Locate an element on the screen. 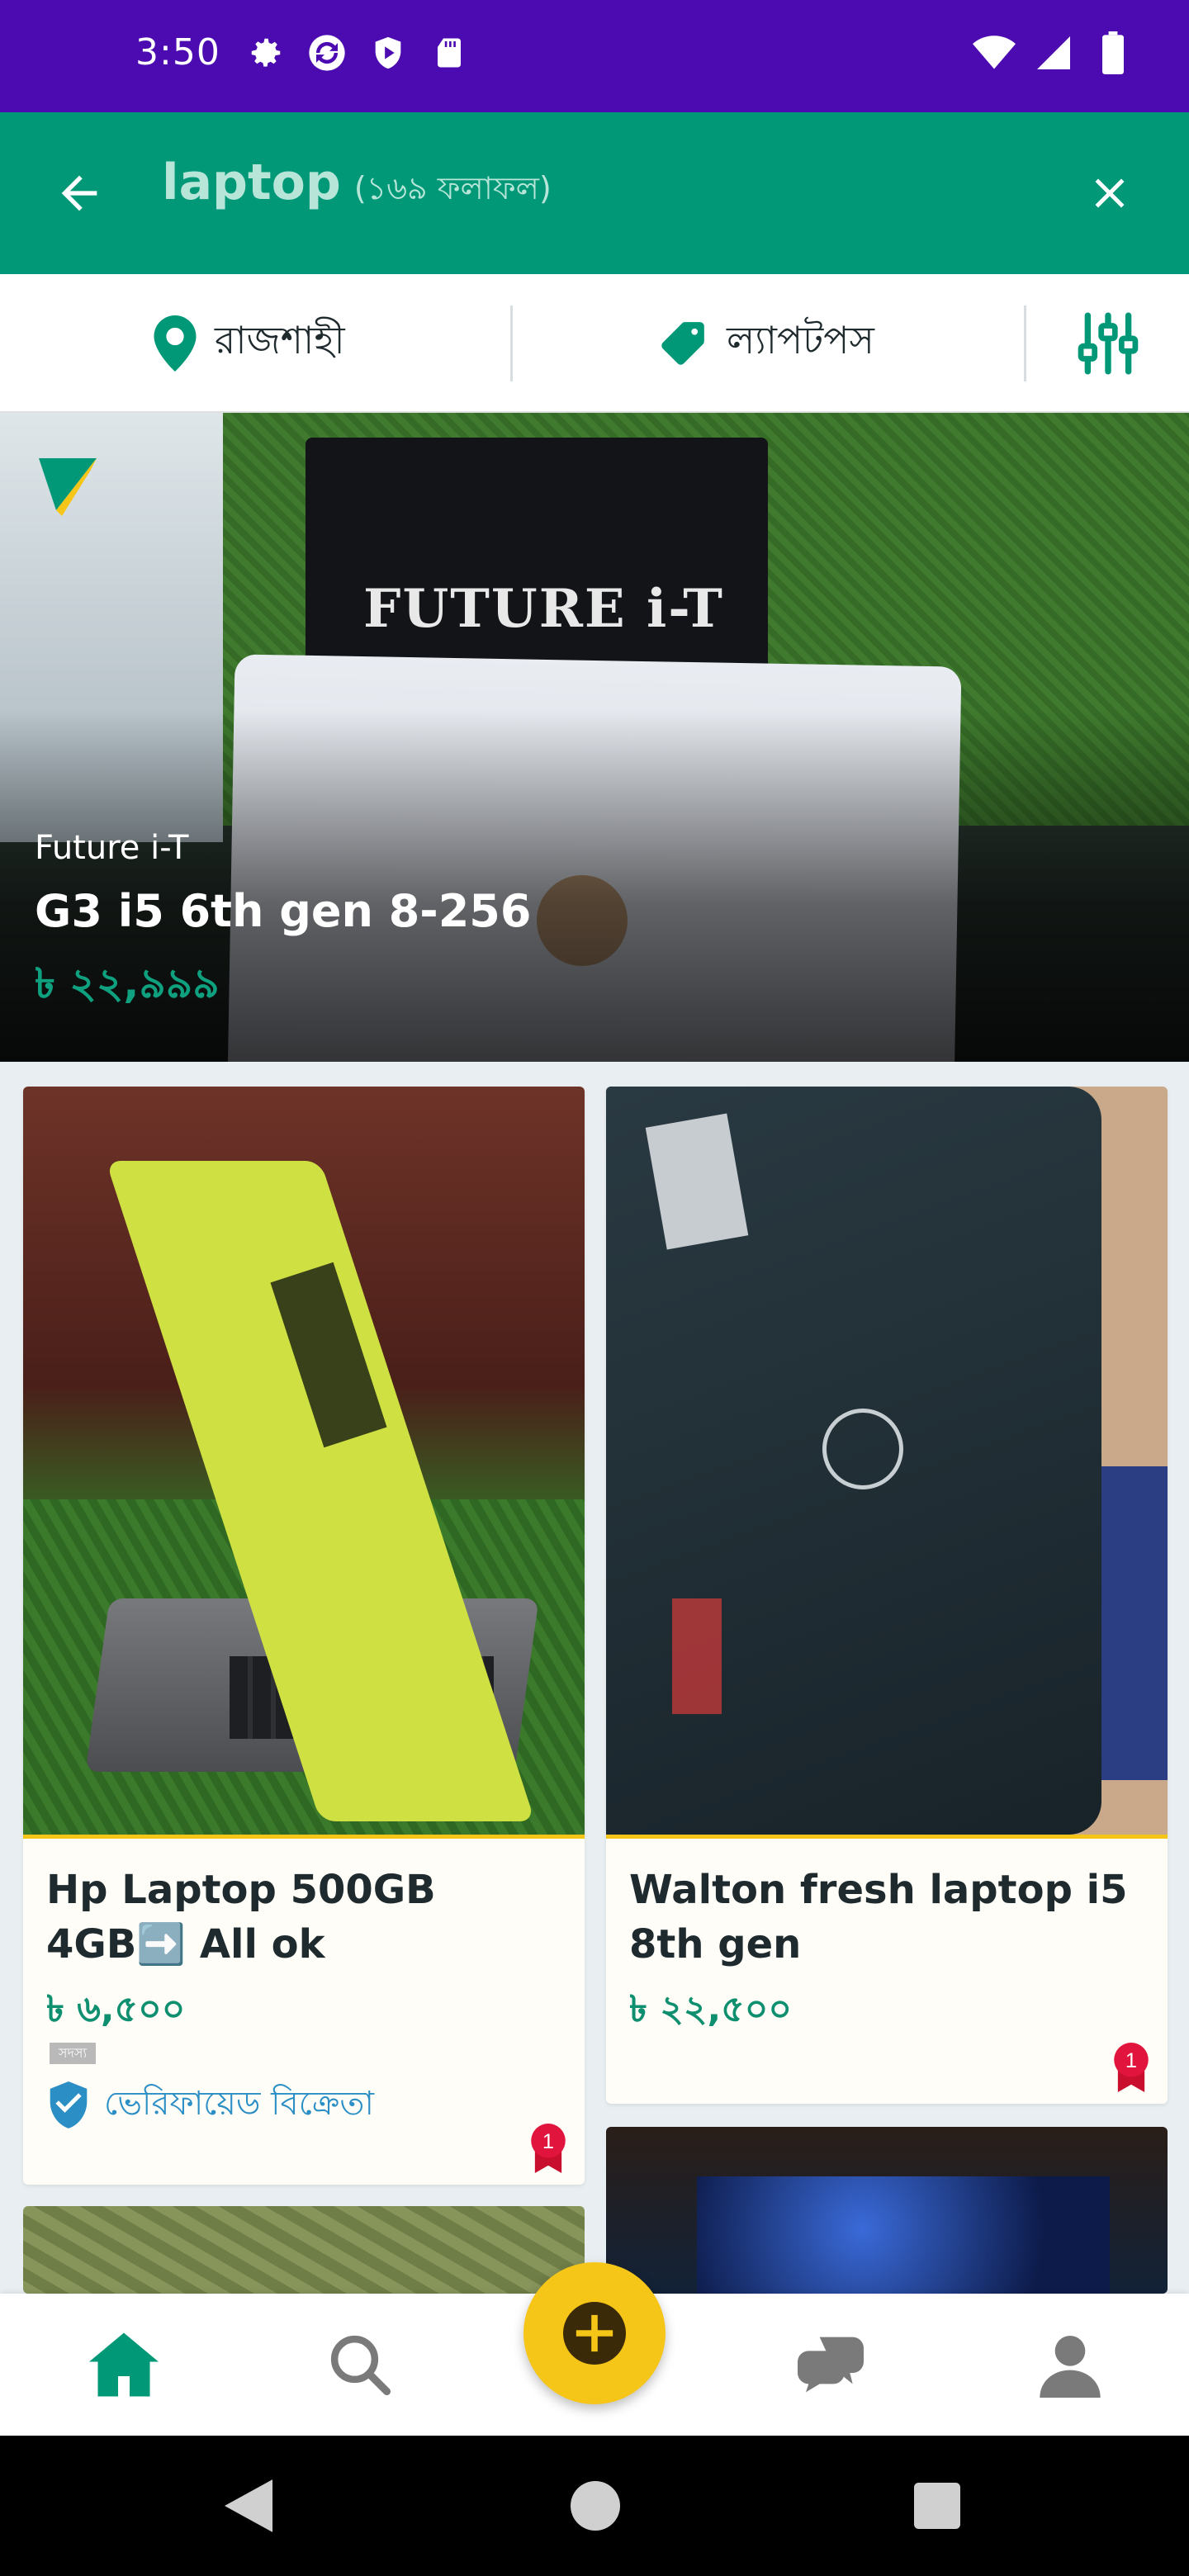  post-ad-icon is located at coordinates (594, 2333).